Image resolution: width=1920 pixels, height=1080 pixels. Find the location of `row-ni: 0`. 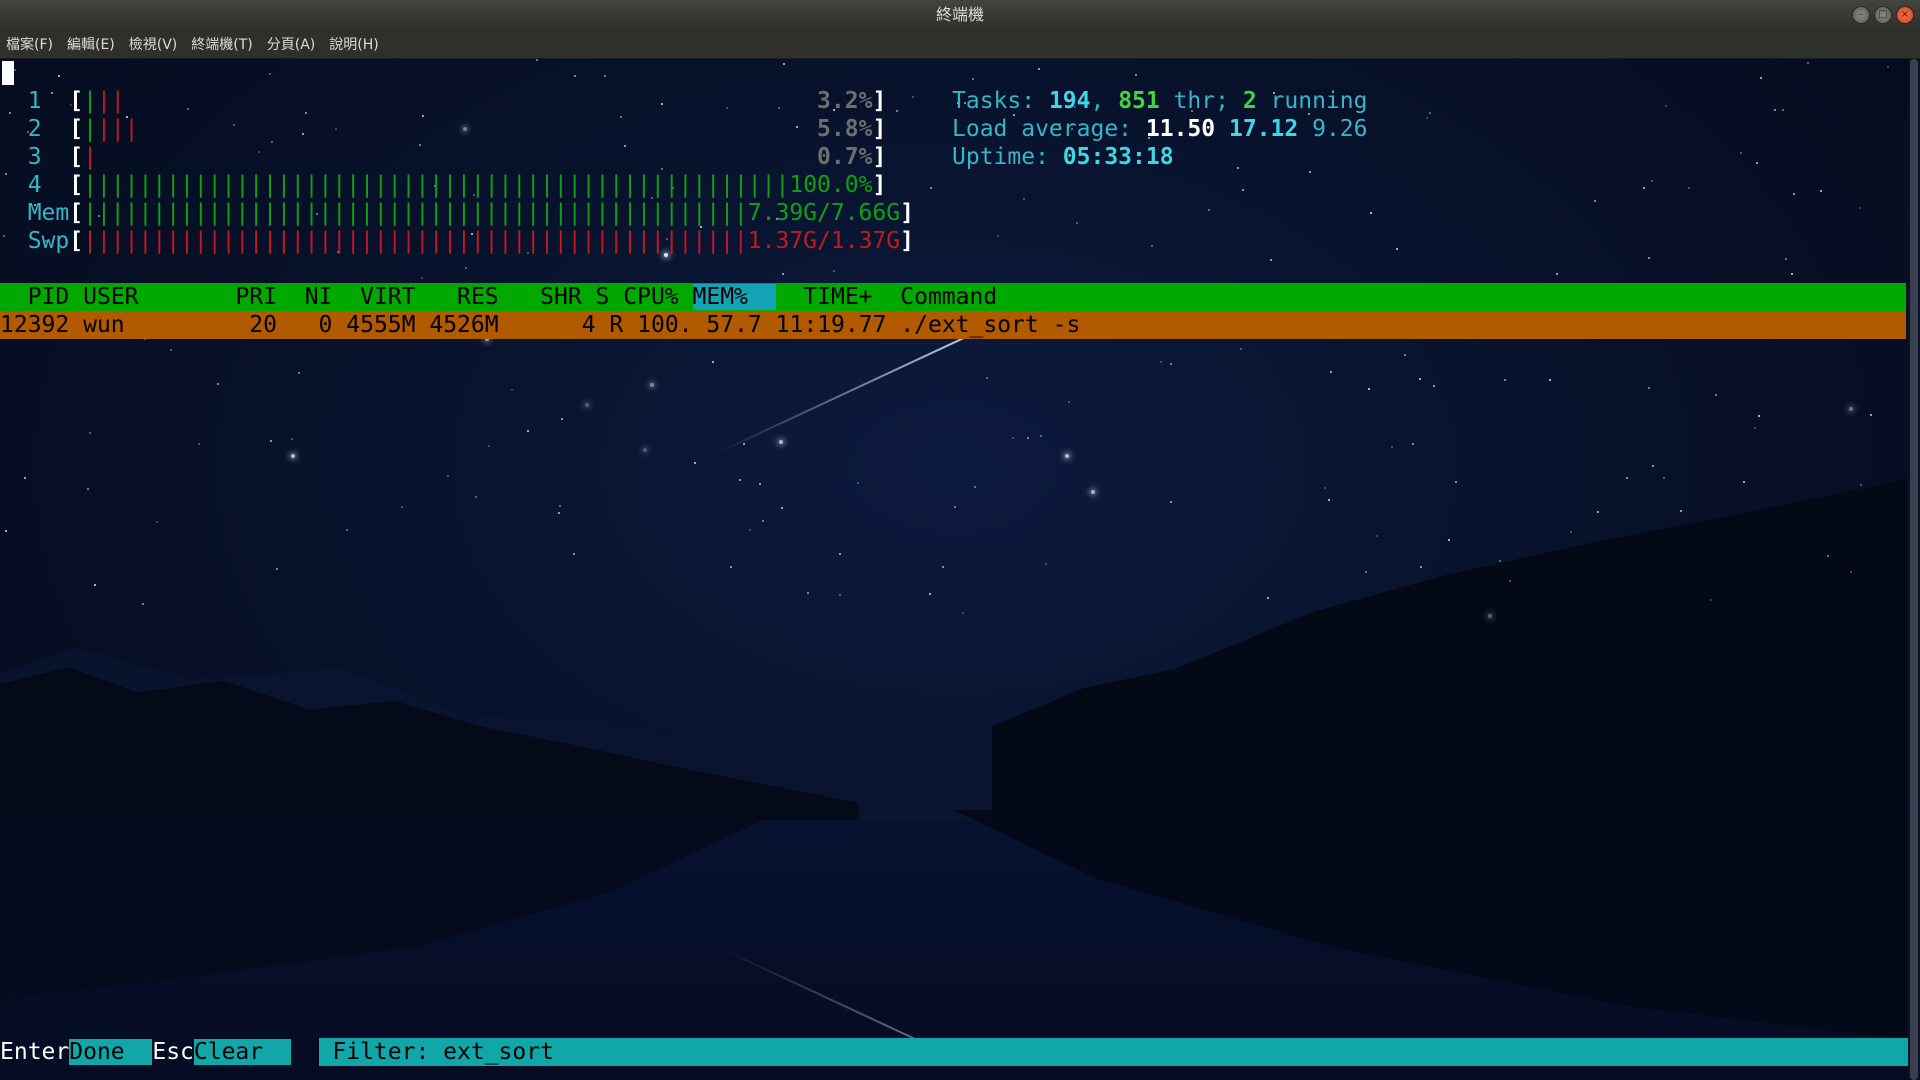

row-ni: 0 is located at coordinates (325, 325).